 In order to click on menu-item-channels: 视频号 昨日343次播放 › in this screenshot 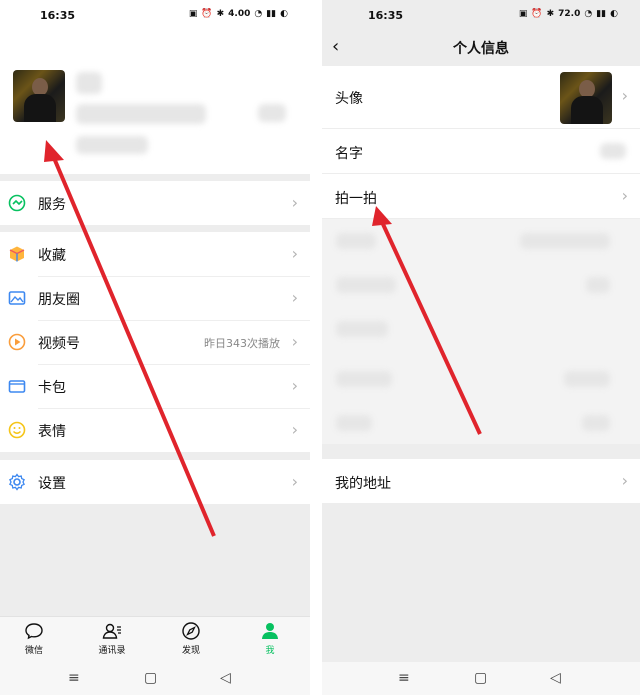, I will do `click(155, 342)`.